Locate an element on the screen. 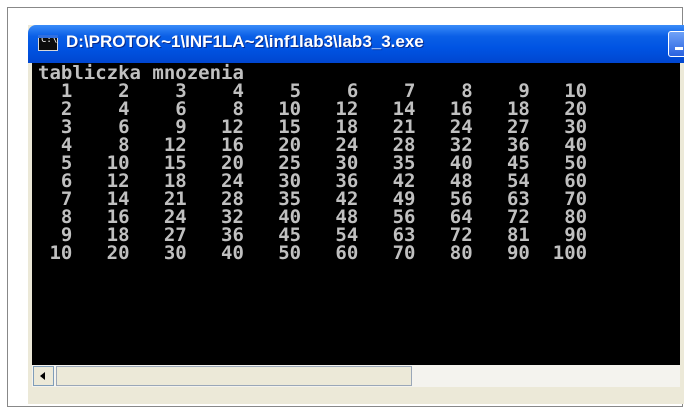 The height and width of the screenshot is (412, 691). scroll-thumb is located at coordinates (234, 376).